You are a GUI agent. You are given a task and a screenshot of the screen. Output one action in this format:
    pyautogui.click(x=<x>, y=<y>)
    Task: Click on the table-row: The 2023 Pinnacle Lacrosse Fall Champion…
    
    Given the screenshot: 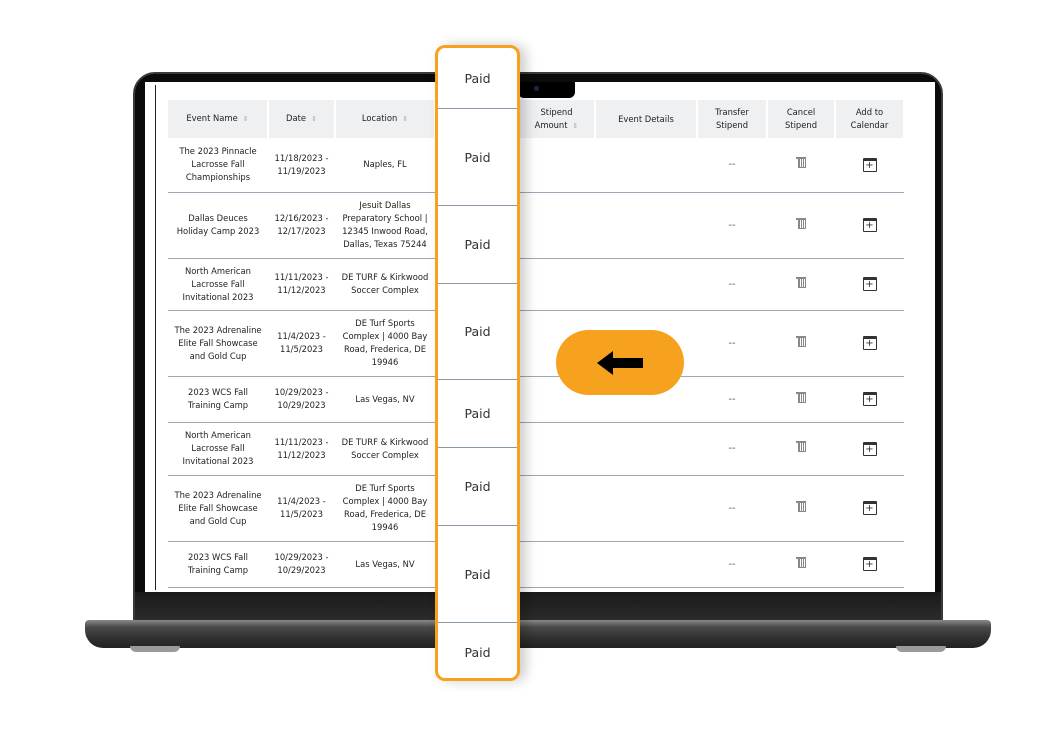 What is the action you would take?
    pyautogui.click(x=536, y=165)
    